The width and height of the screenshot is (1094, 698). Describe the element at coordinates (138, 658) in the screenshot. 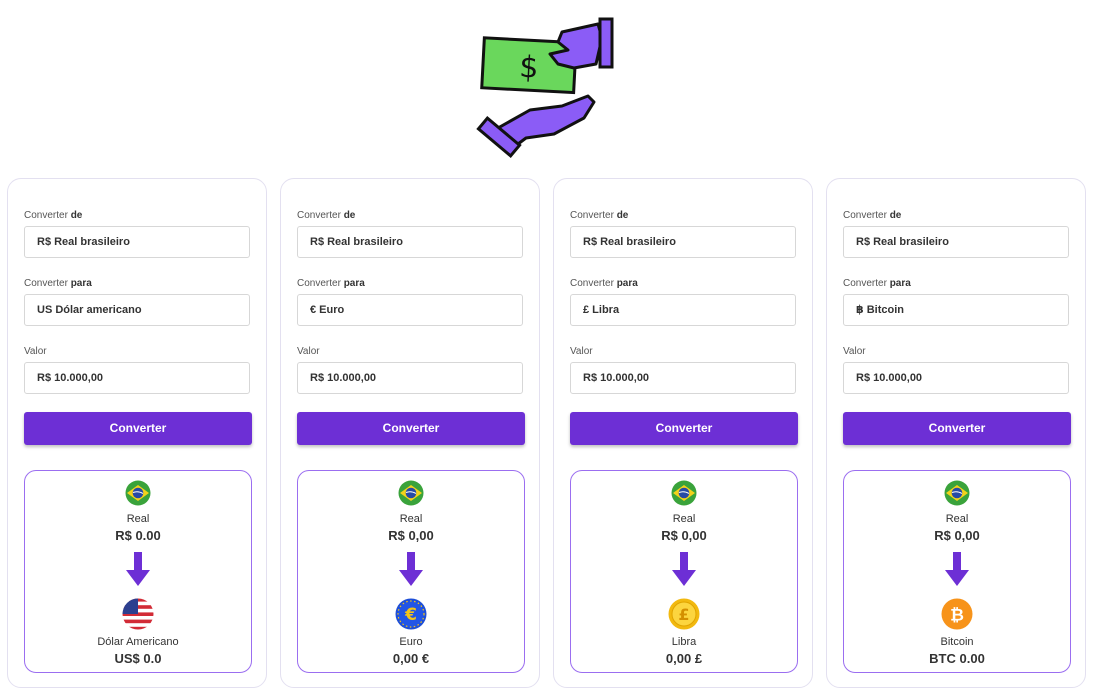

I see `to-amount: US$ 0.0` at that location.